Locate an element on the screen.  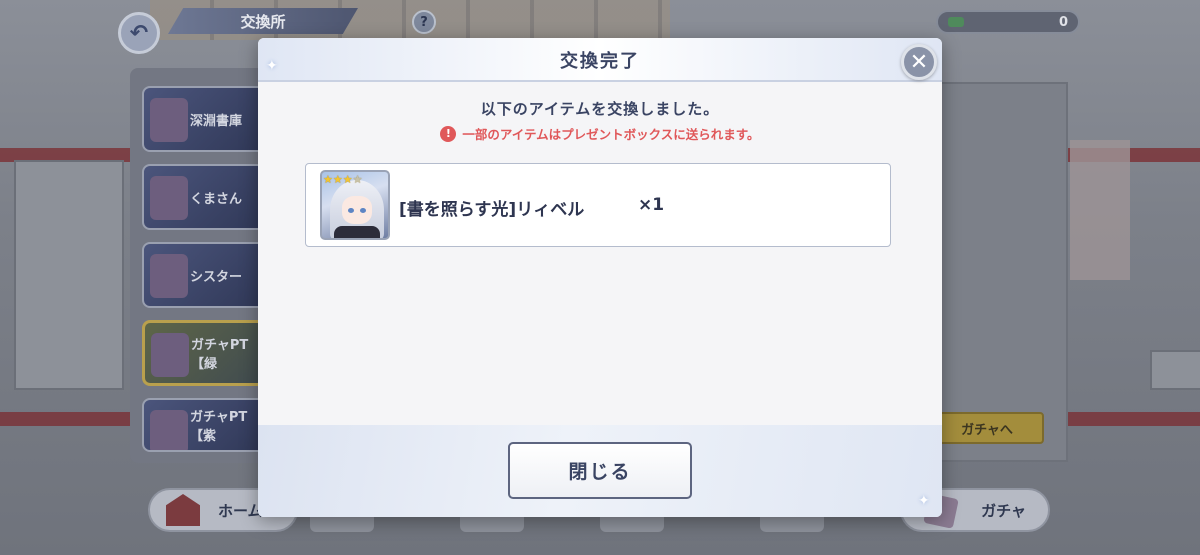
exchange-list-item: シスター is located at coordinates (207, 275).